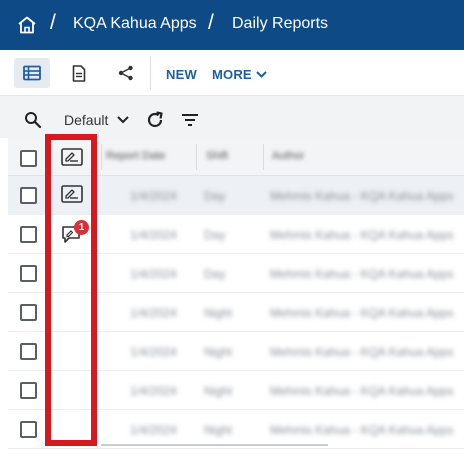 The height and width of the screenshot is (464, 464). I want to click on horizontal-scrollbar, so click(214, 445).